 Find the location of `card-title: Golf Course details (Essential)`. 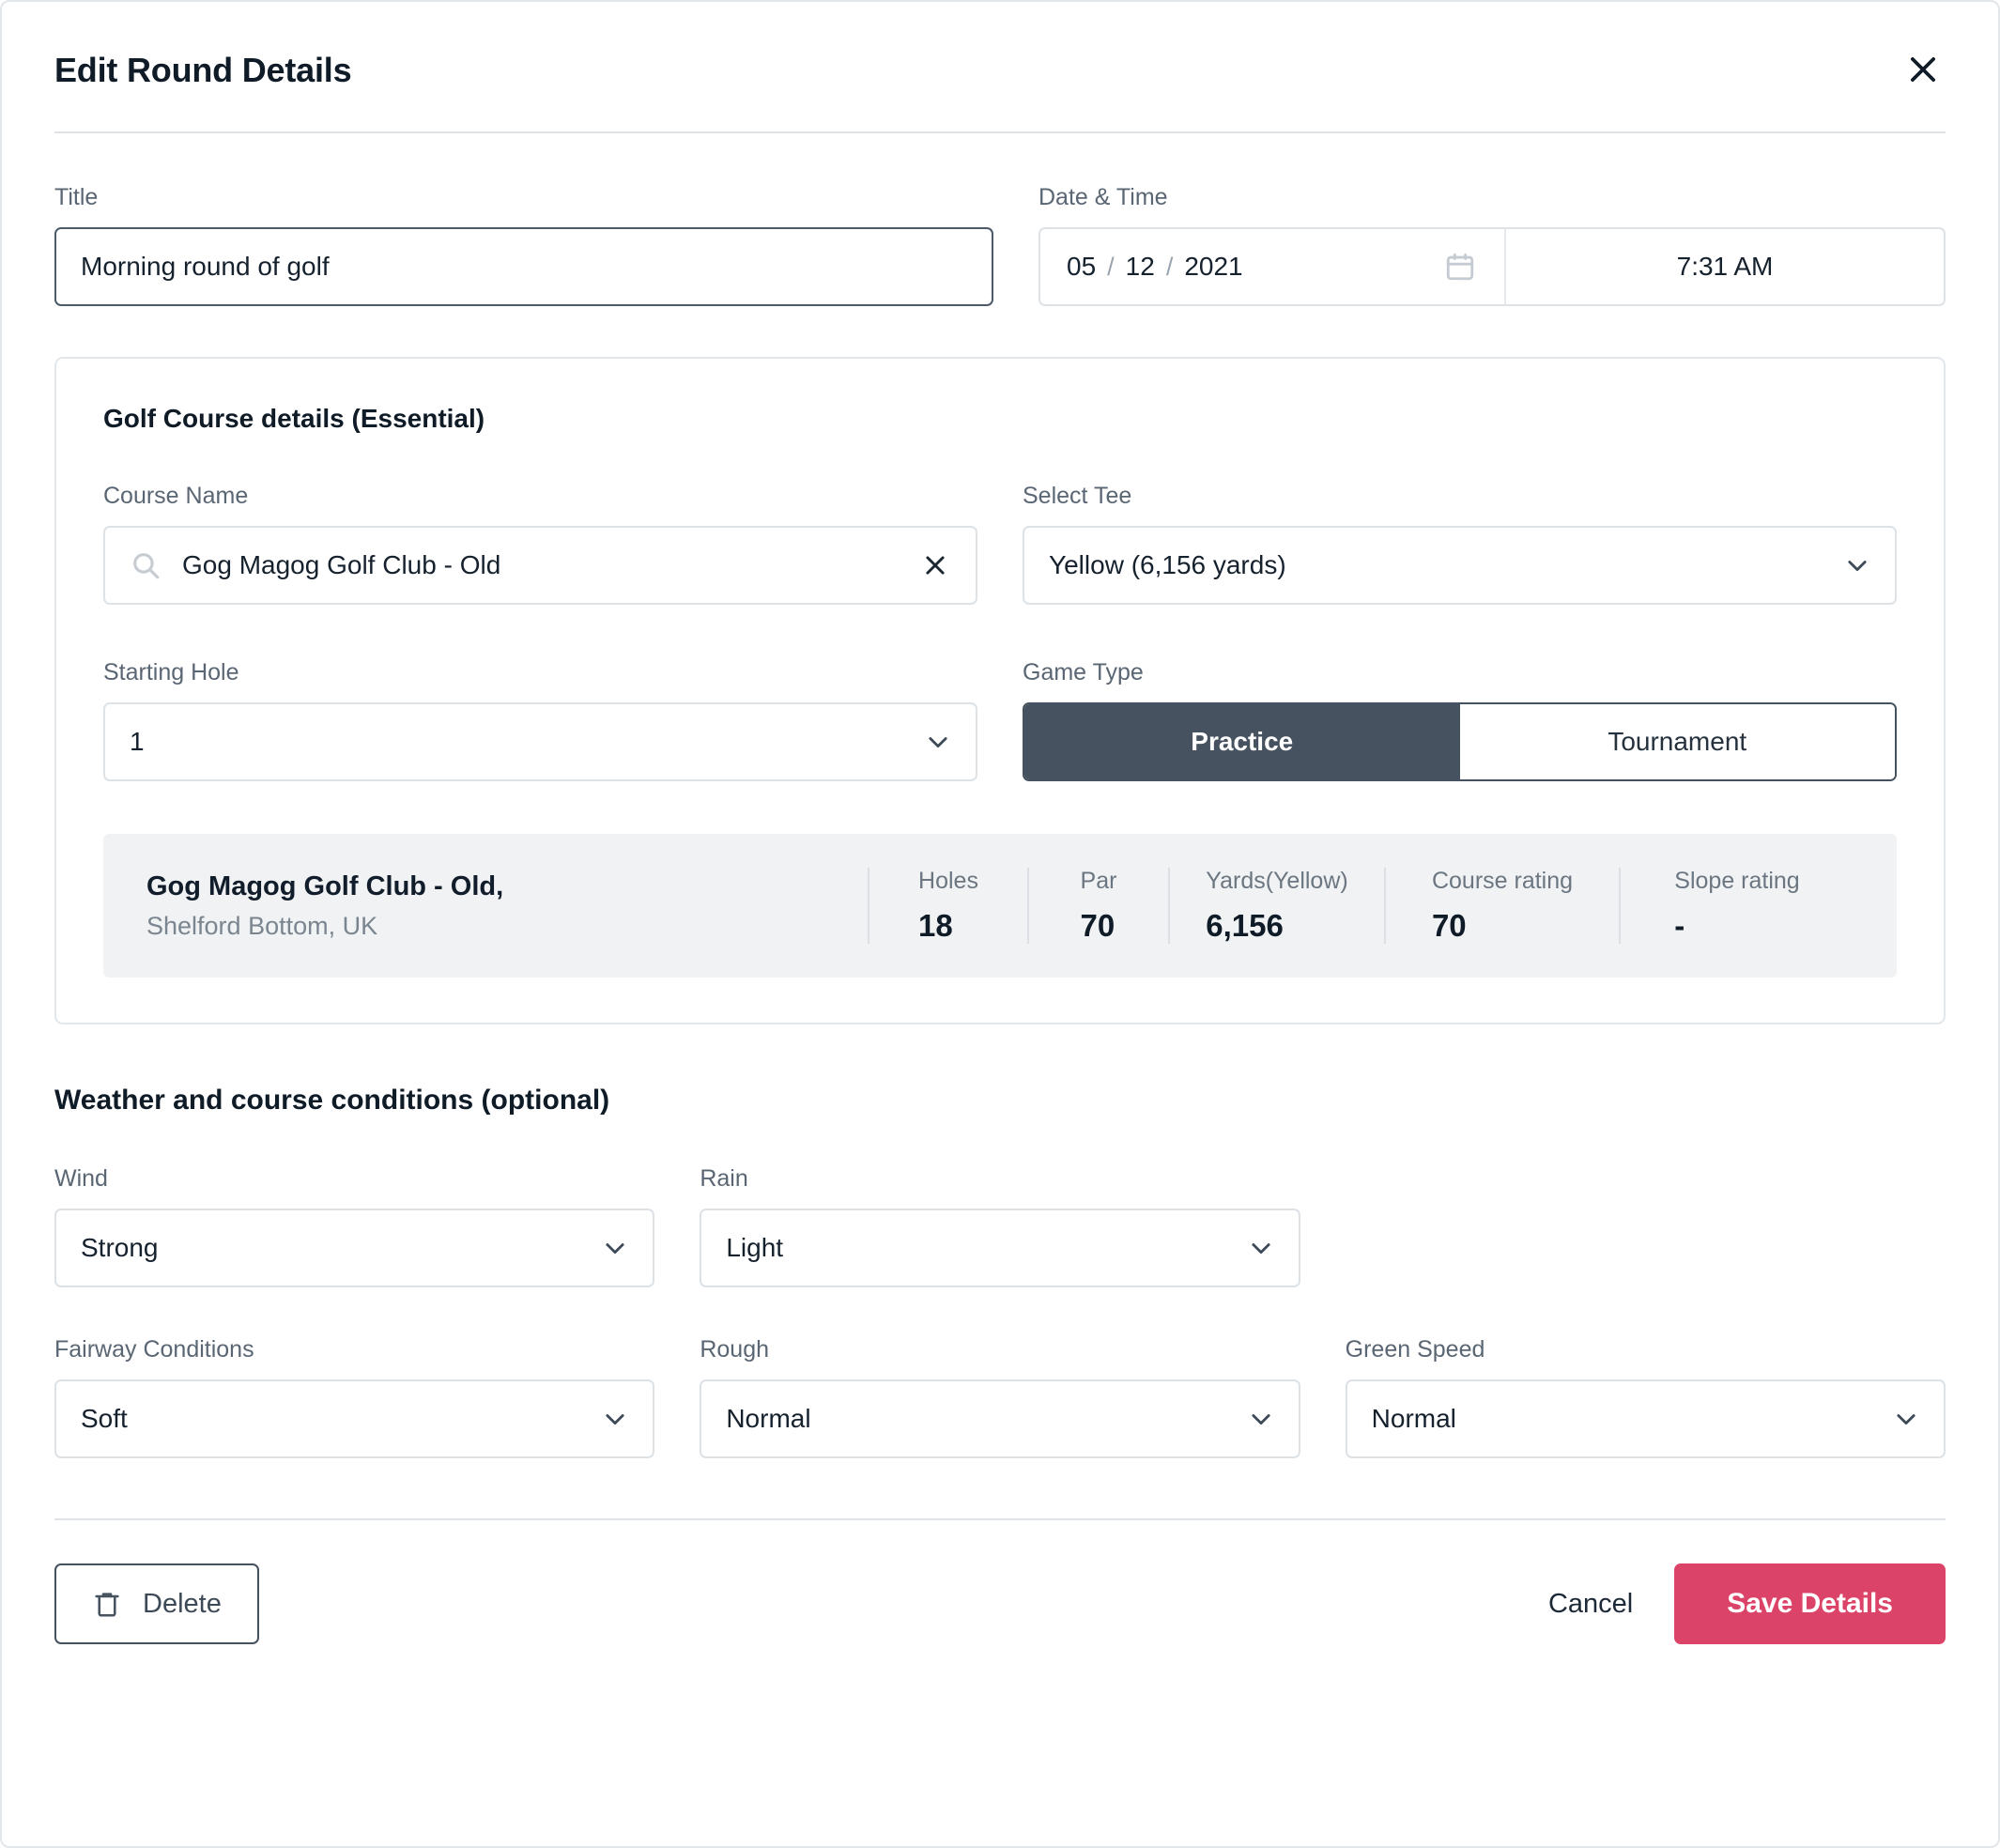

card-title: Golf Course details (Essential) is located at coordinates (294, 418).